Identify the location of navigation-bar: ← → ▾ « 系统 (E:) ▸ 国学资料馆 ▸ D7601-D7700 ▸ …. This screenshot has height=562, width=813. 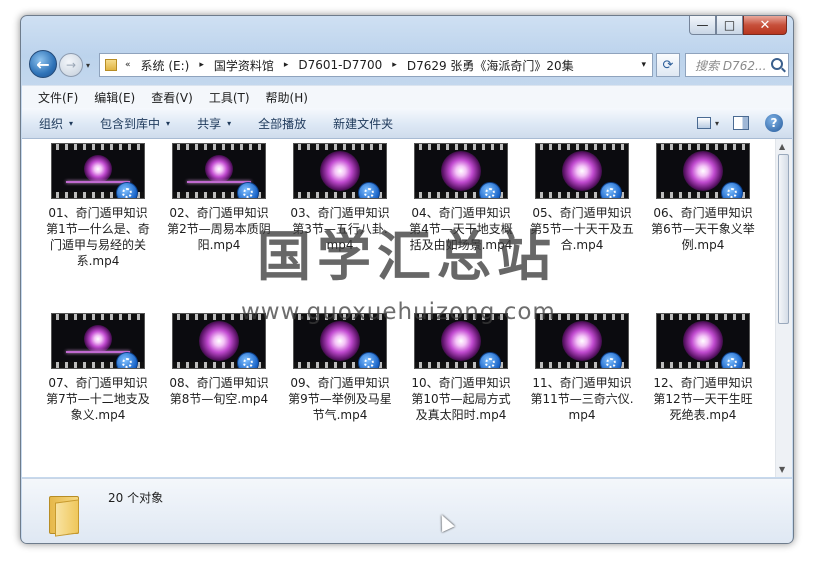
(409, 65).